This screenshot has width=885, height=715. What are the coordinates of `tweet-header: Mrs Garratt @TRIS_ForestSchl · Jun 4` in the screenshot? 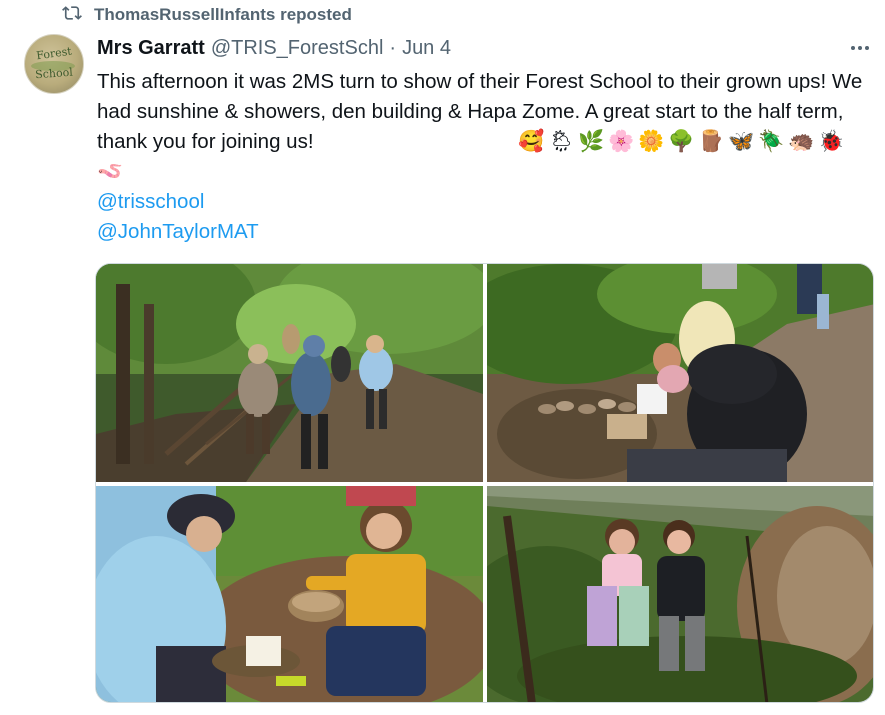 It's located at (274, 48).